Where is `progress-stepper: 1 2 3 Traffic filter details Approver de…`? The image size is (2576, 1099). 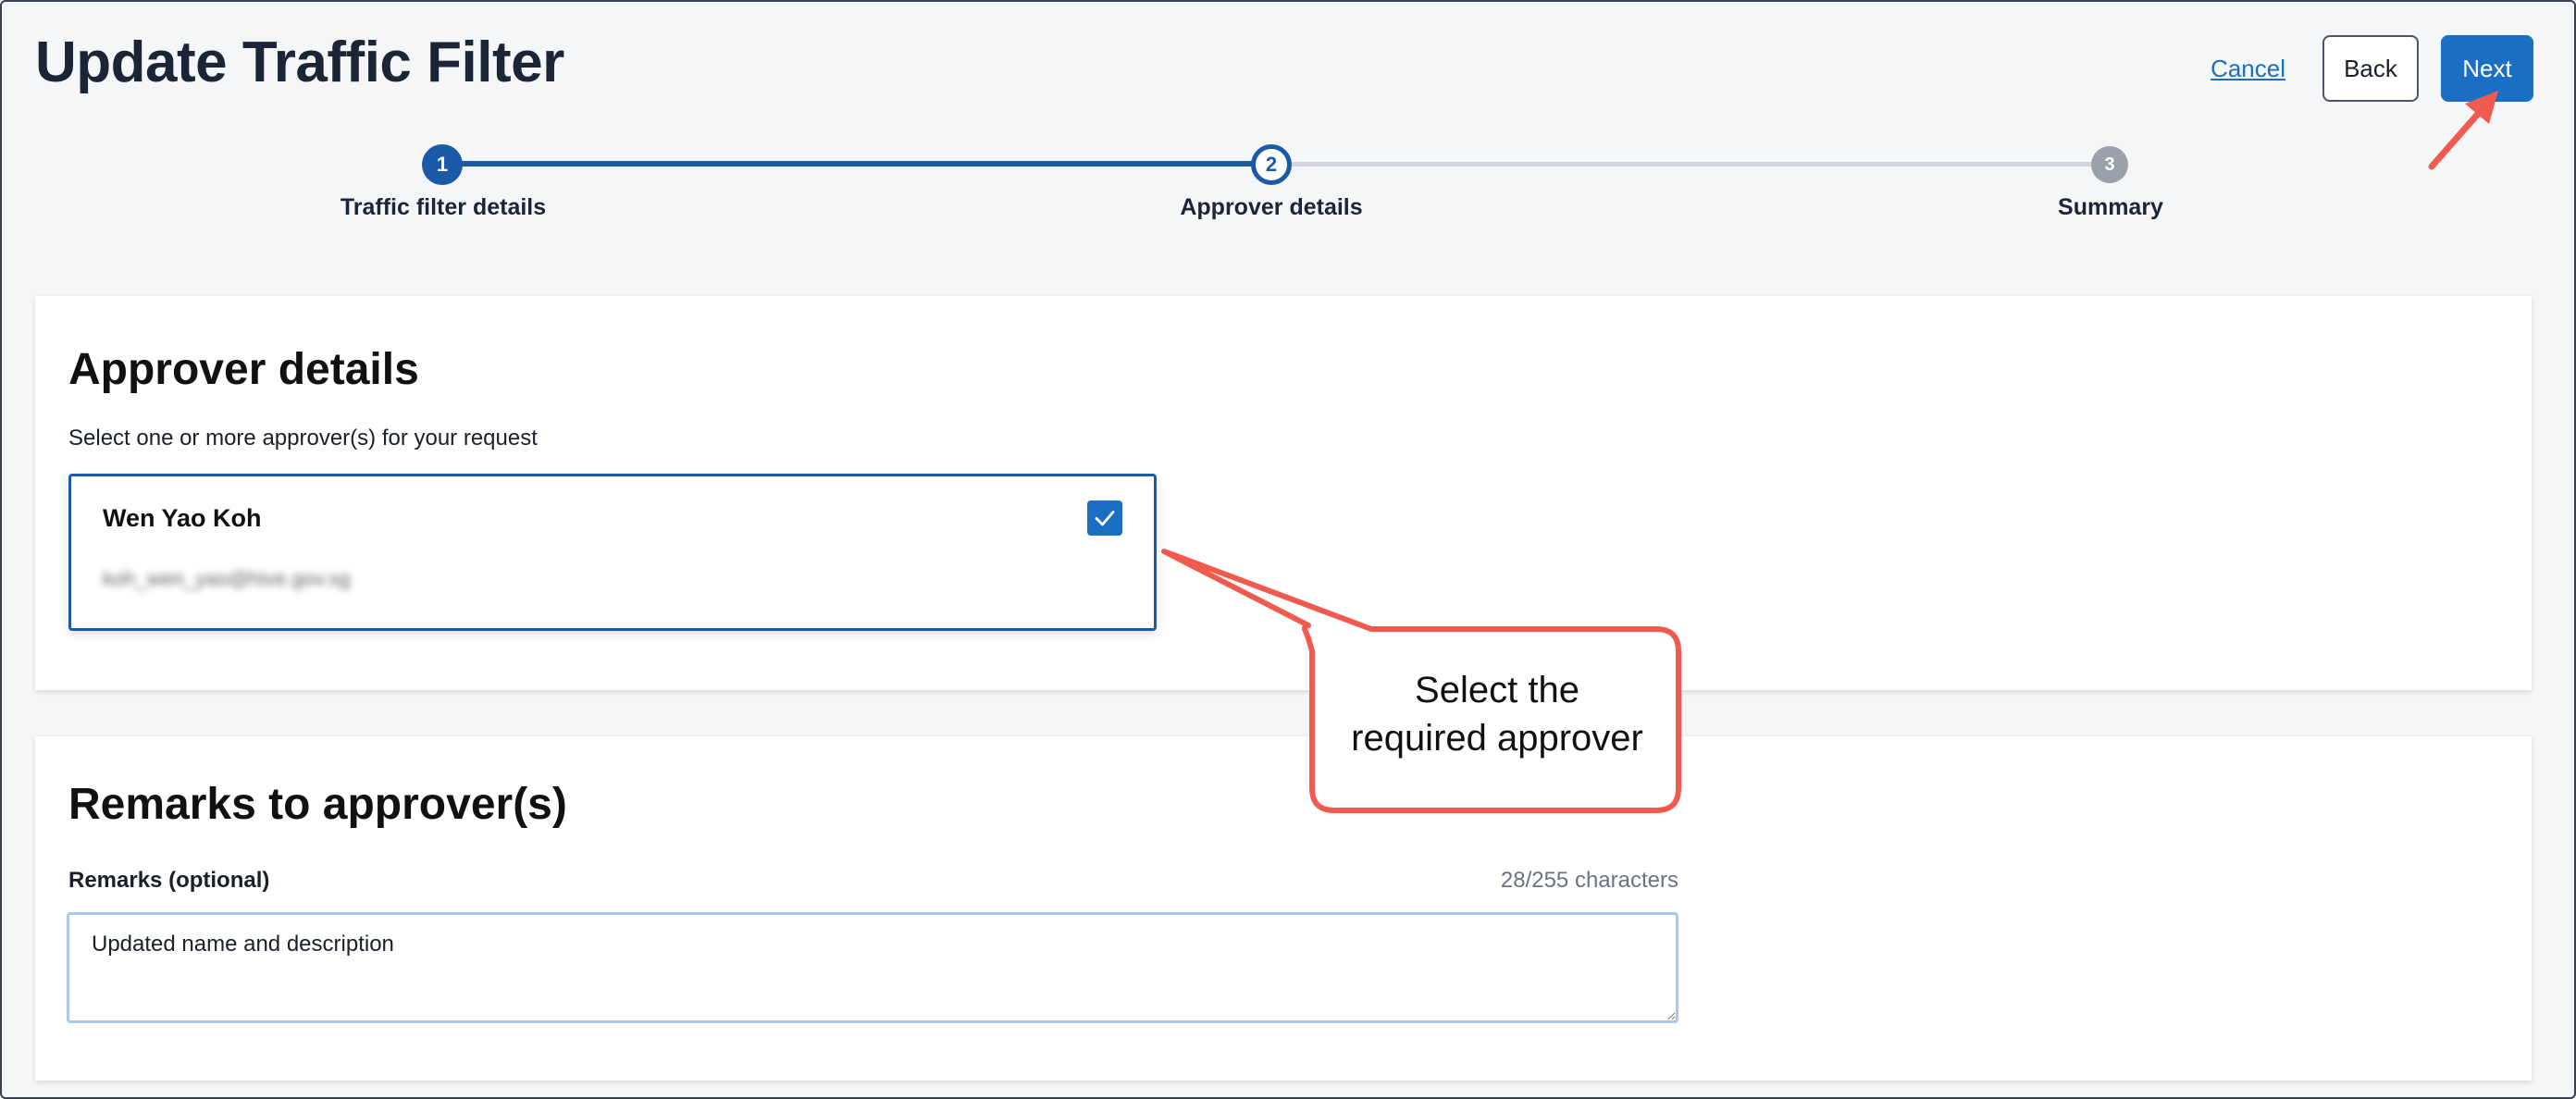 progress-stepper: 1 2 3 Traffic filter details Approver de… is located at coordinates (1288, 183).